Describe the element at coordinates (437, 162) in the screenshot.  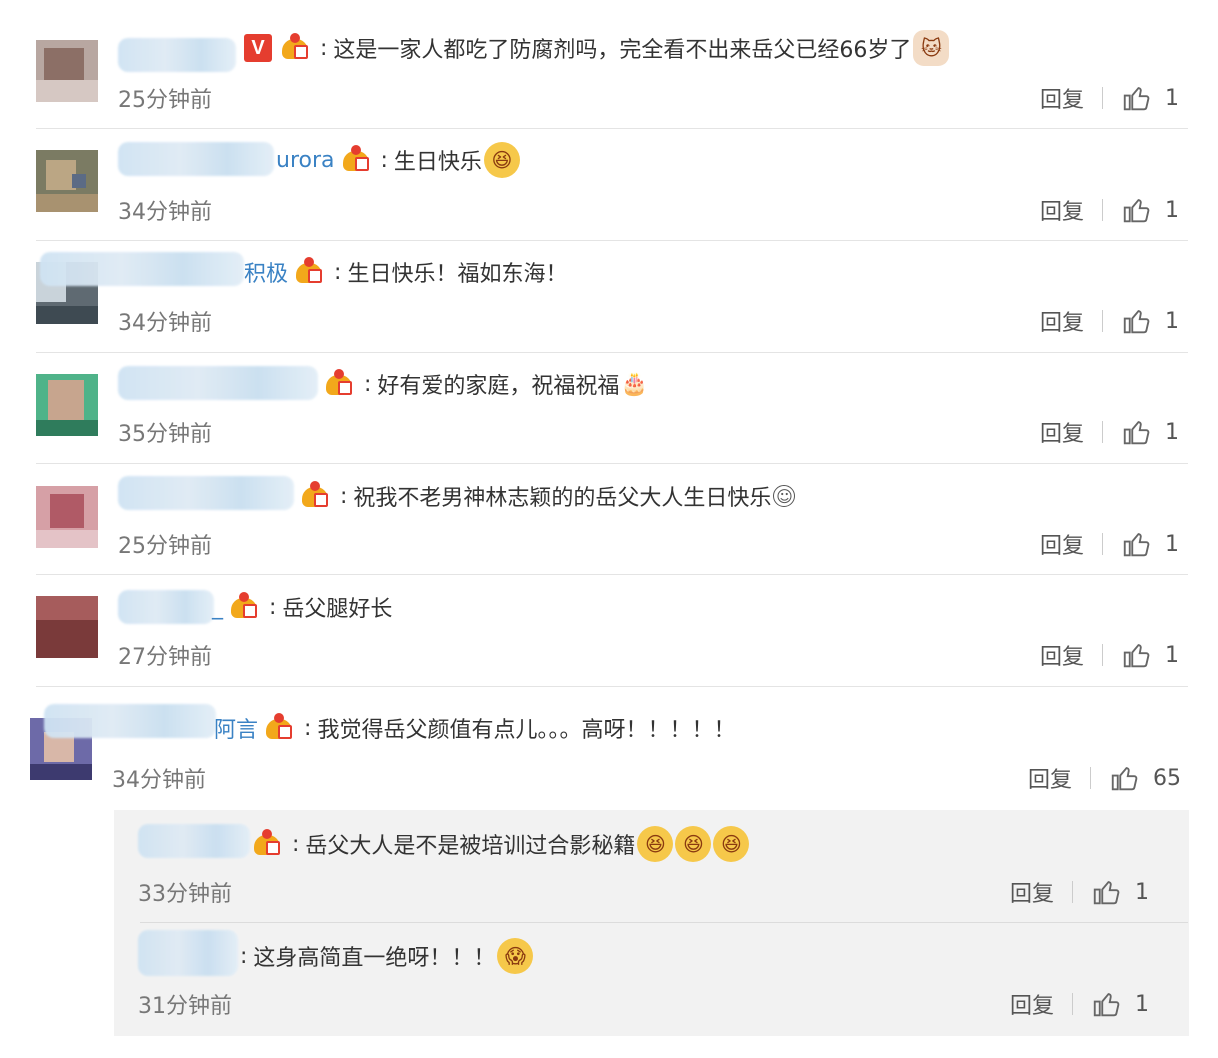
I see `comment-text: 生日快乐` at that location.